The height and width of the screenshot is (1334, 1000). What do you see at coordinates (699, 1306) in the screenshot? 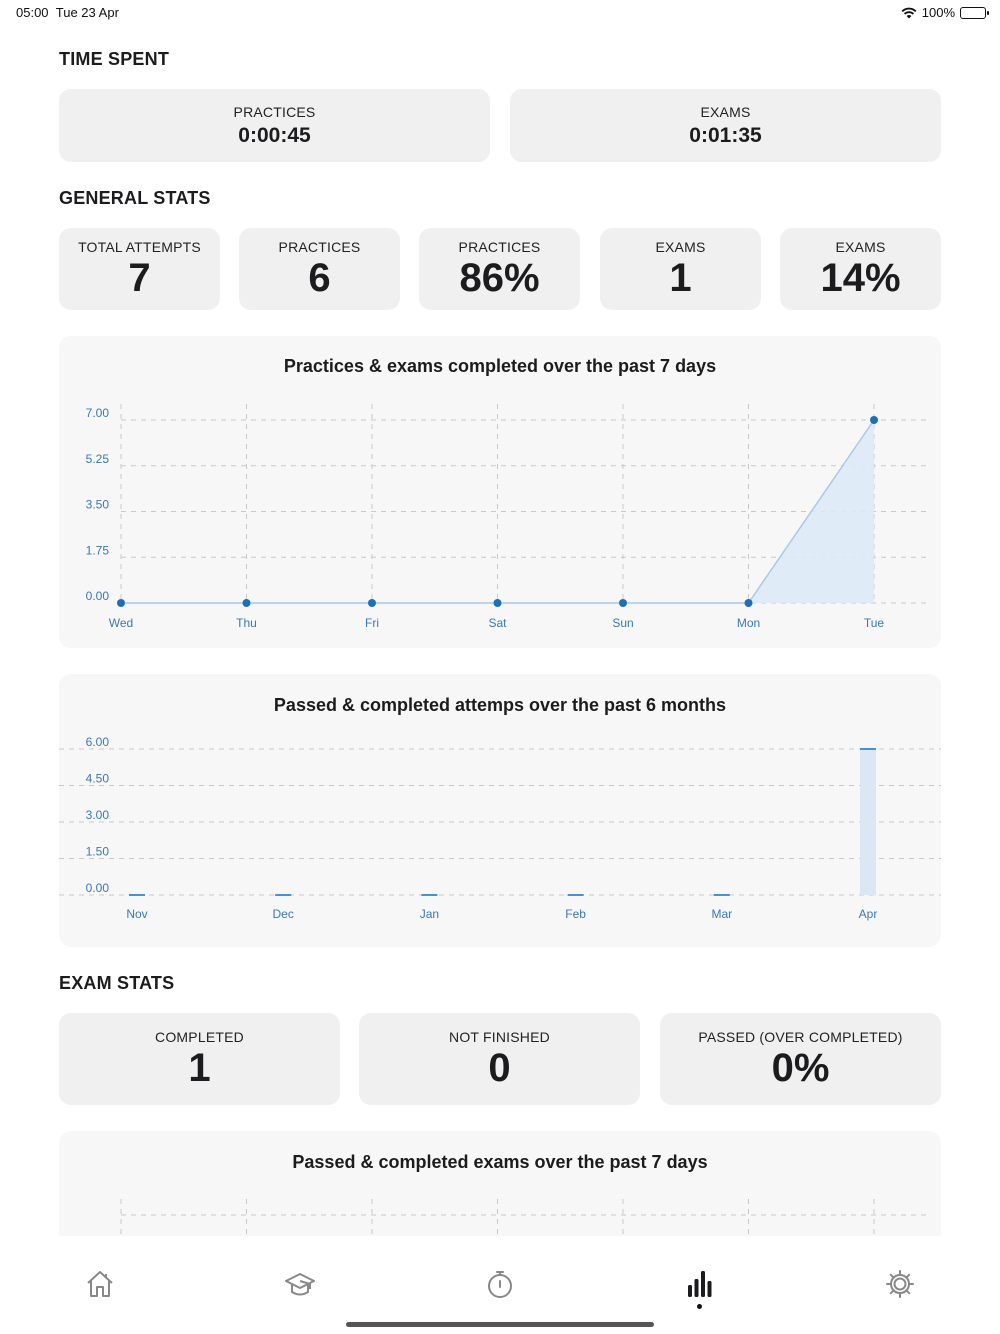
I see `active-tab-indicator` at bounding box center [699, 1306].